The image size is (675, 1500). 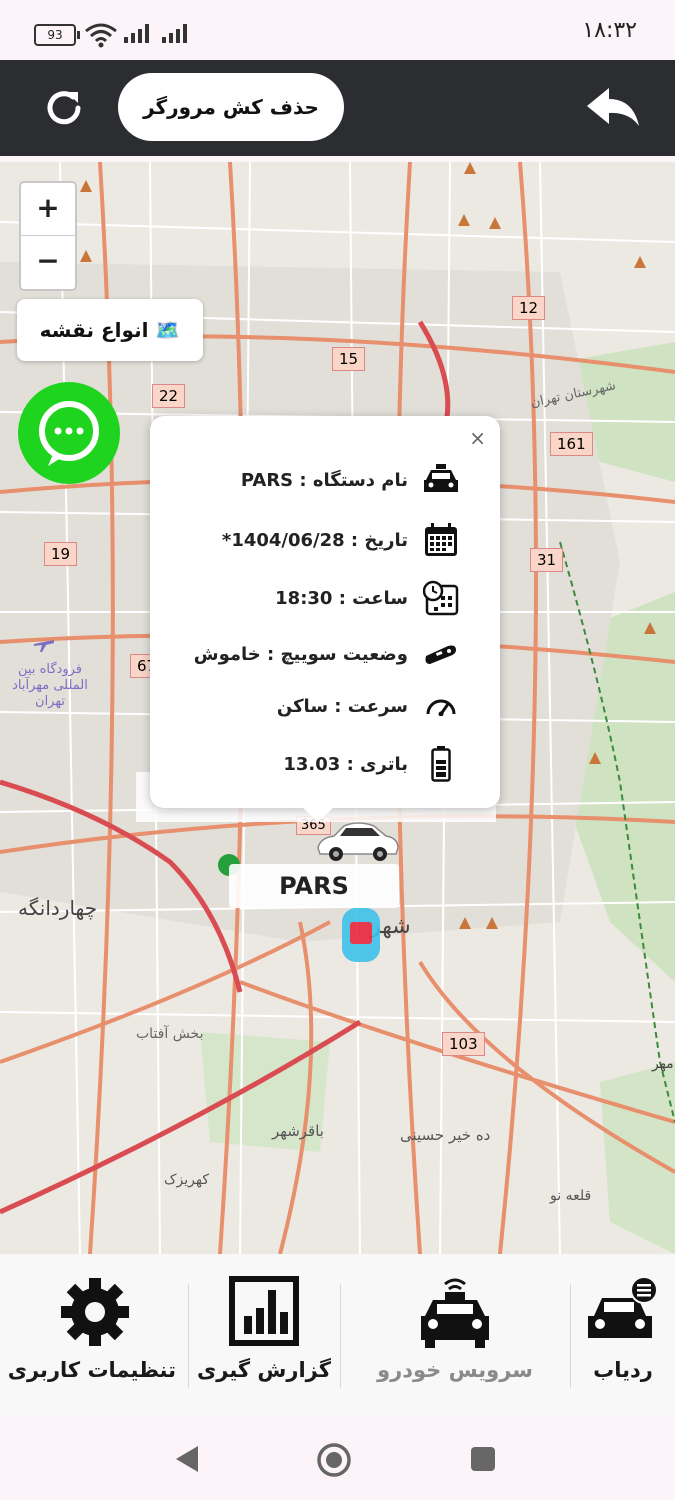 I want to click on recents-square-icon, so click(x=483, y=1459).